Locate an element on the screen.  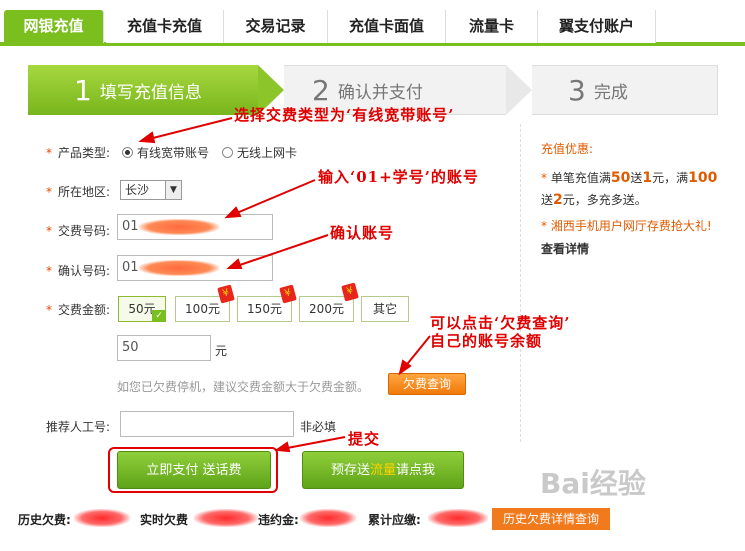
promo-link: * 湘西手机用户网厅存费抢大礼! is located at coordinates (635, 225).